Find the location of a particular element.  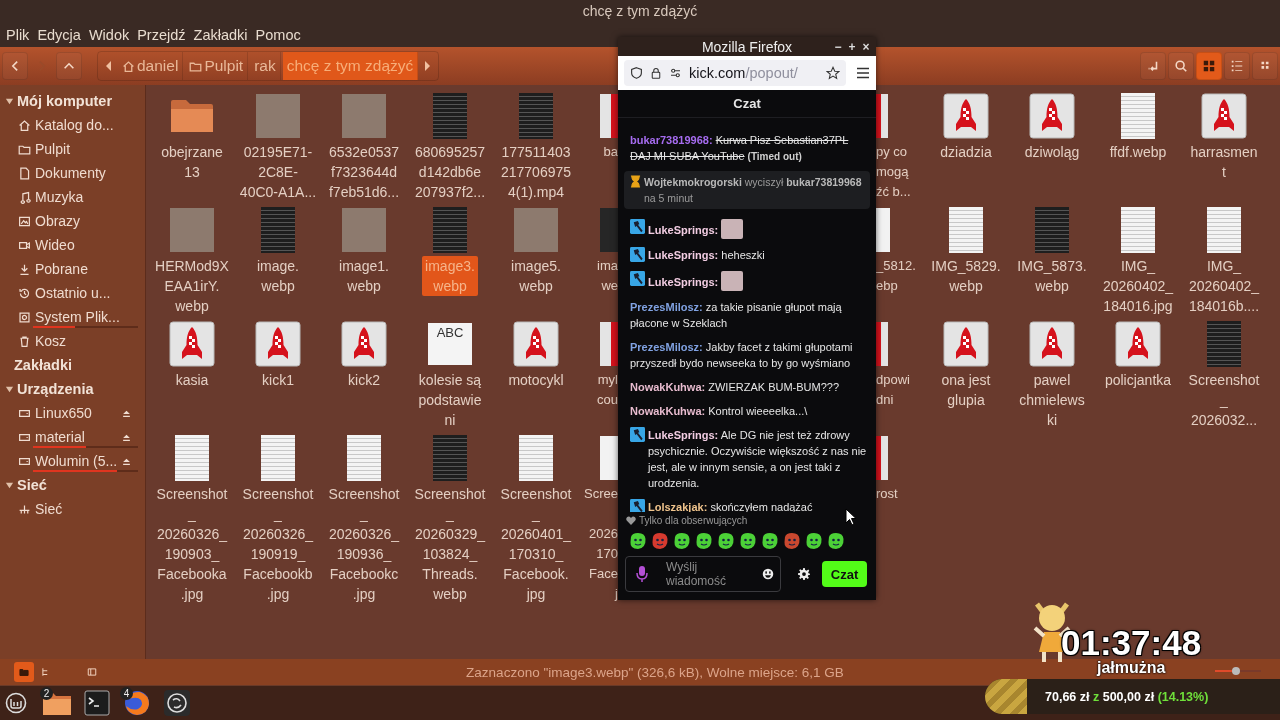

sidebar-item: Linux650 is located at coordinates (72, 413).